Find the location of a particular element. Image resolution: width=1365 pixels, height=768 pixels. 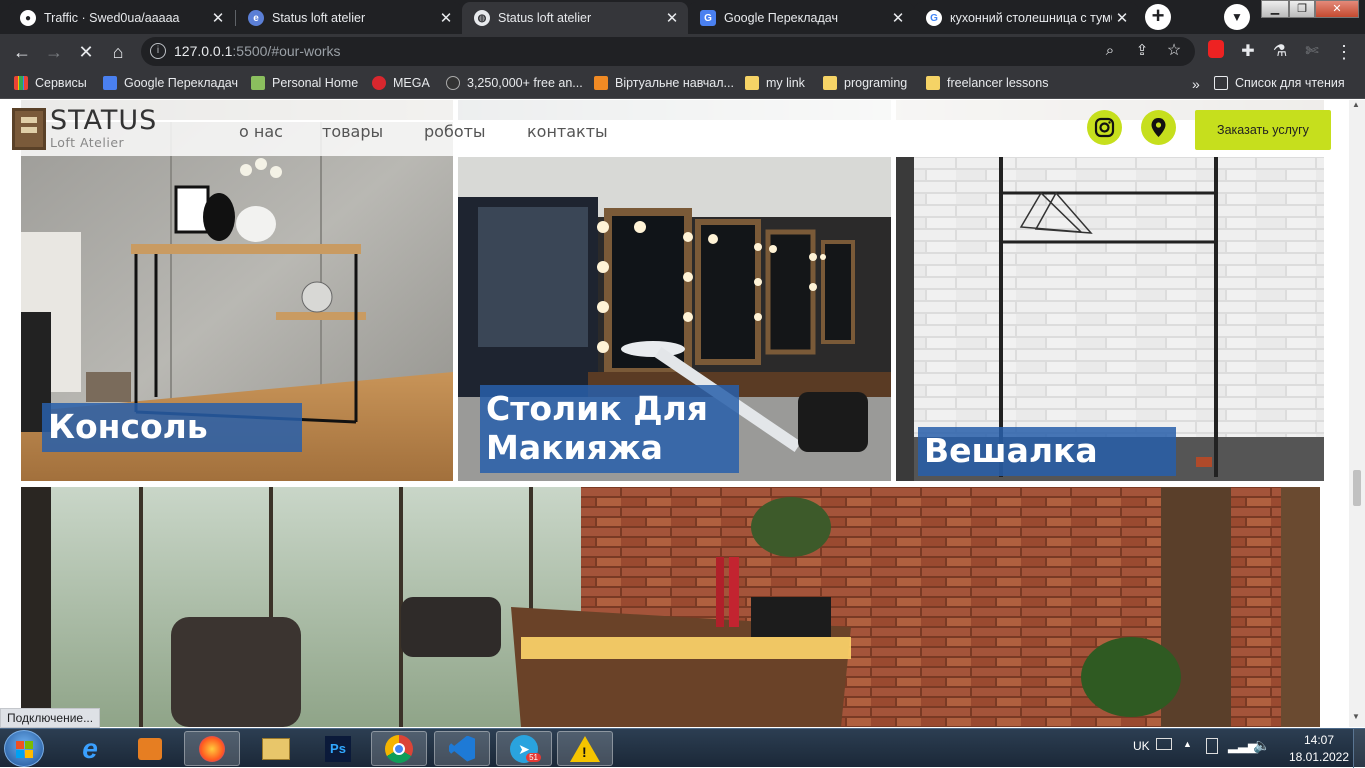

bookmark-personal-home: Personal Home is located at coordinates (304, 83).